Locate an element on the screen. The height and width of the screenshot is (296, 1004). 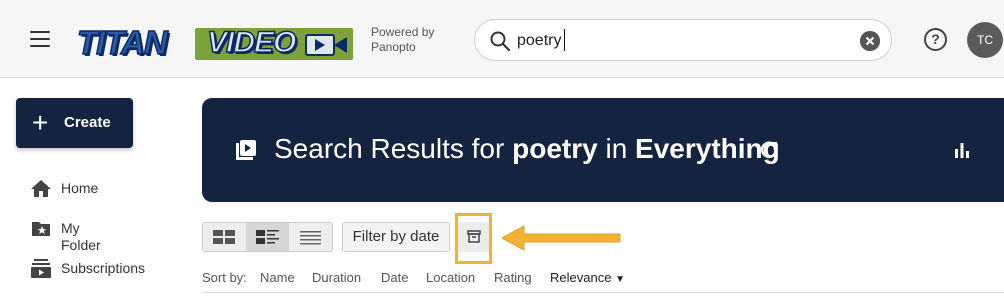
sort-option-name: Name is located at coordinates (277, 278).